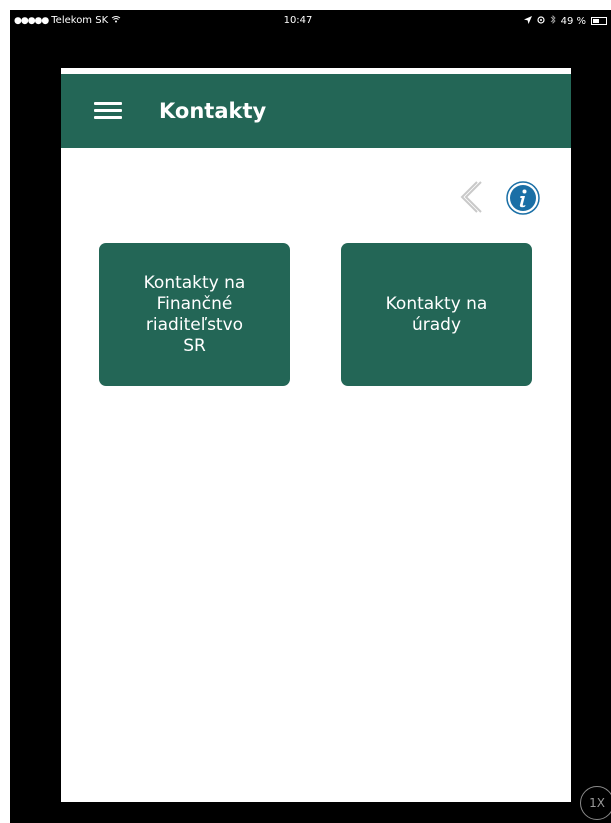 The width and height of the screenshot is (611, 823). What do you see at coordinates (523, 198) in the screenshot?
I see `info-icon` at bounding box center [523, 198].